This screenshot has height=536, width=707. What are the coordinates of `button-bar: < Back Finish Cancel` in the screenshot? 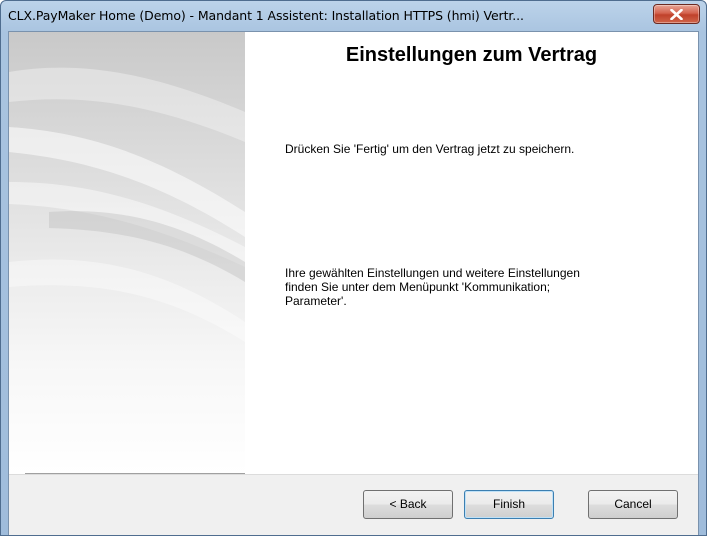 It's located at (353, 504).